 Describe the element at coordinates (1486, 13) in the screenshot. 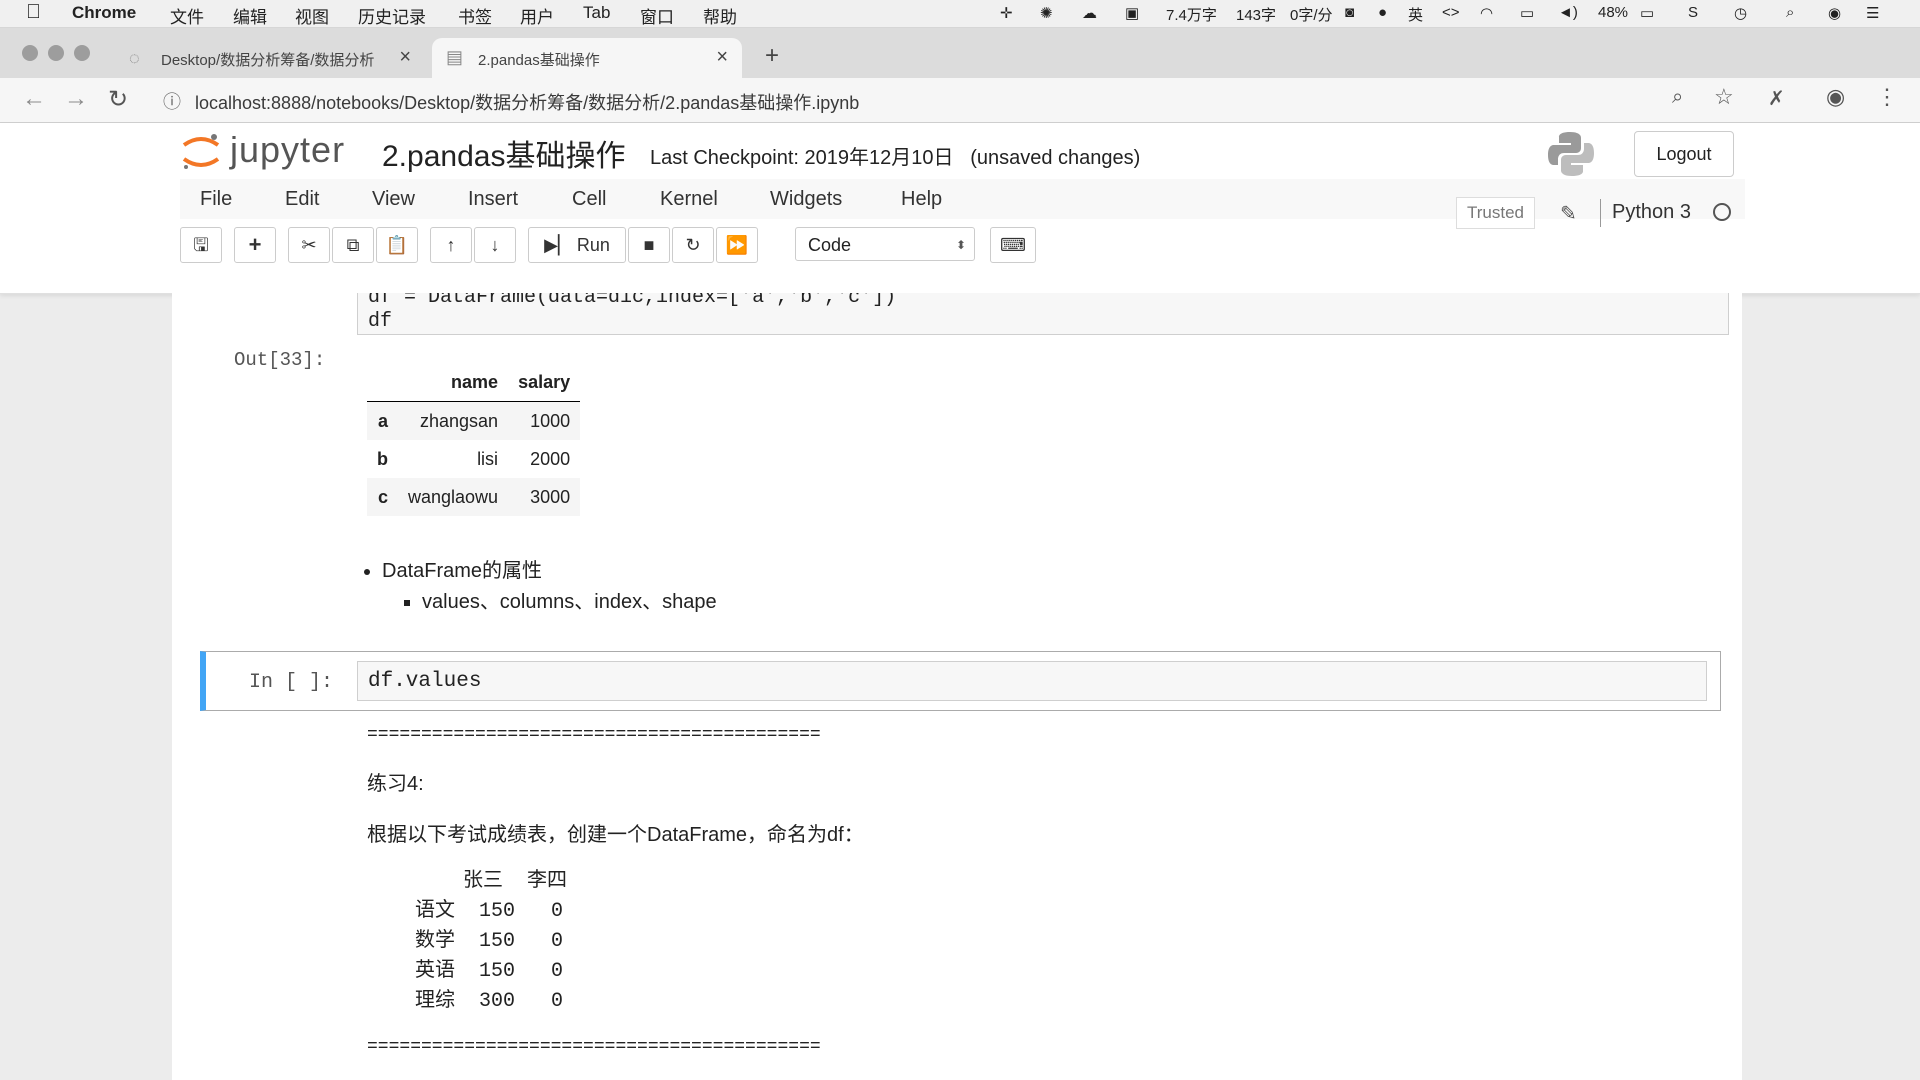

I see `wifi-icon: ◠` at that location.